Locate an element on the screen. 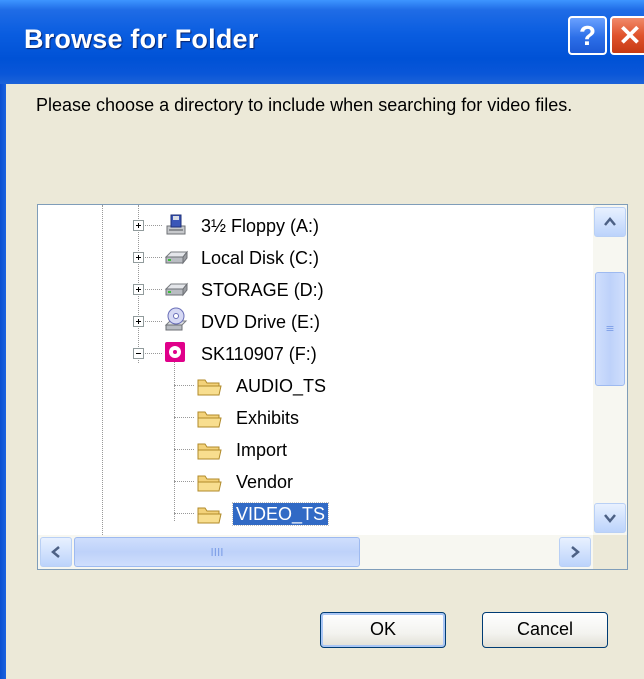 The image size is (644, 679). scroll-left-button is located at coordinates (56, 552).